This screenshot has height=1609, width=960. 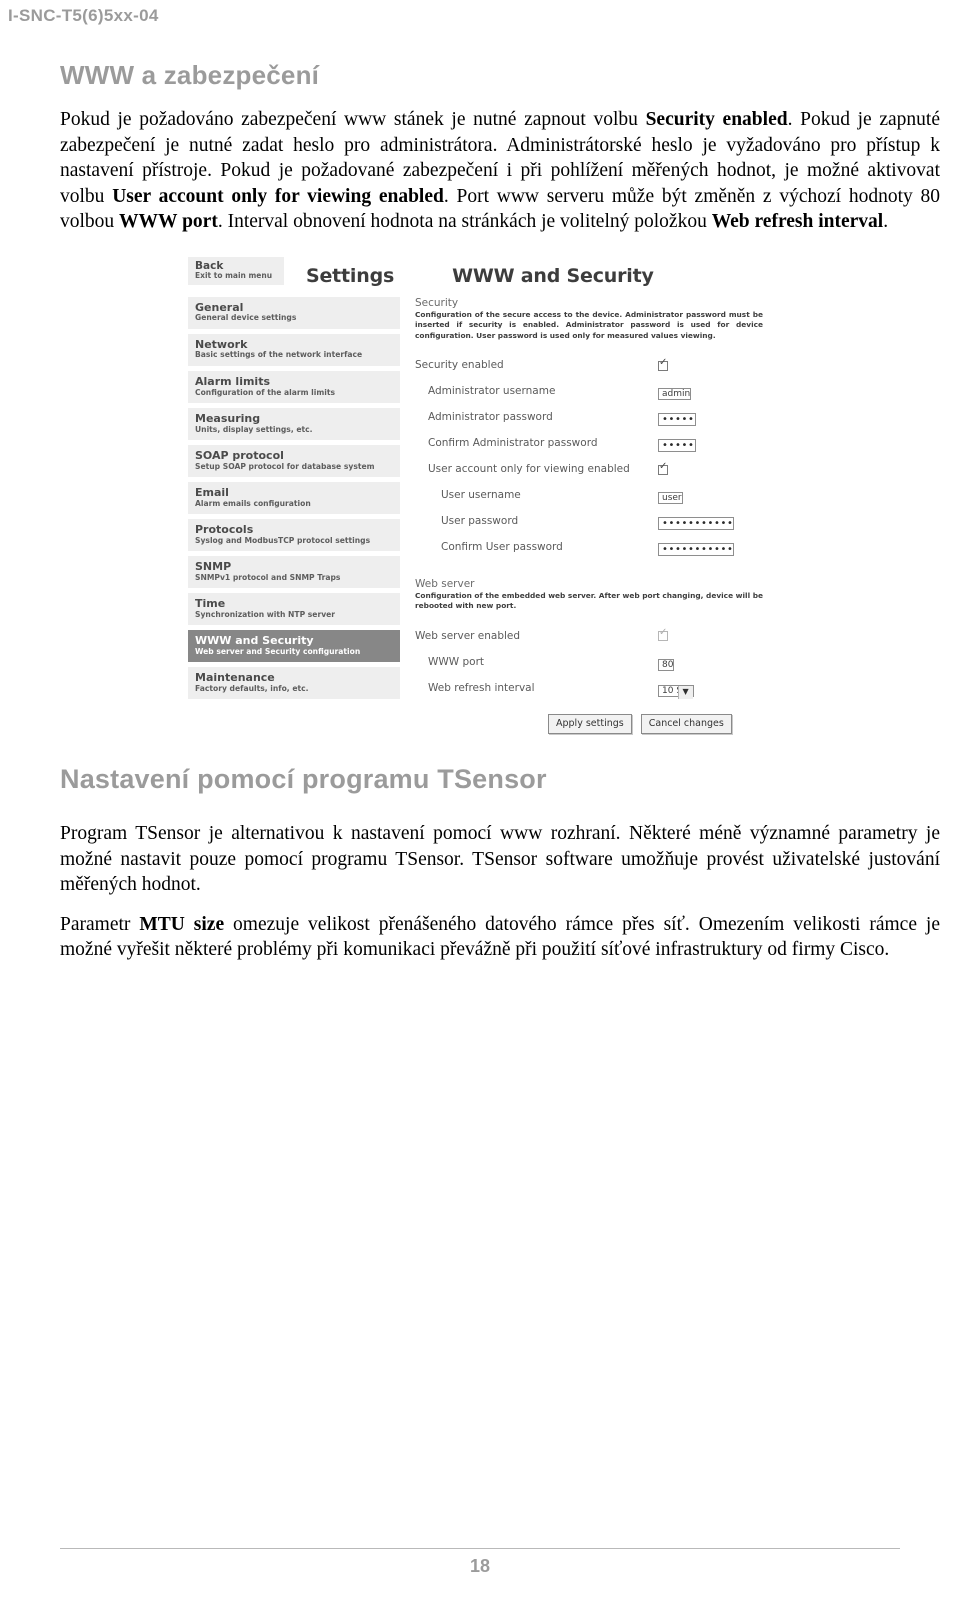 I want to click on field-label: Web server enabled, so click(x=468, y=635).